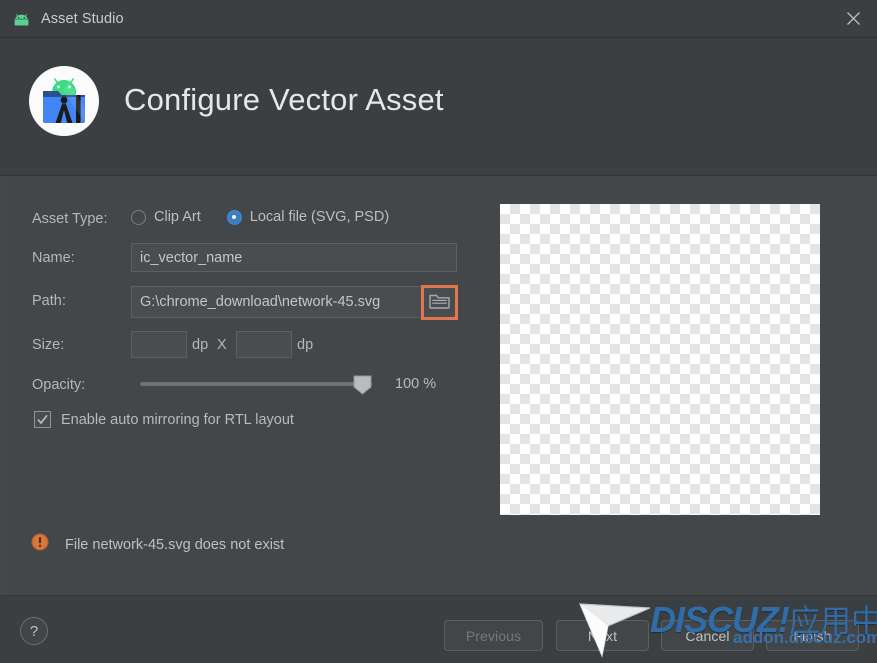 Image resolution: width=877 pixels, height=663 pixels. What do you see at coordinates (159, 344) in the screenshot?
I see `size-width-input` at bounding box center [159, 344].